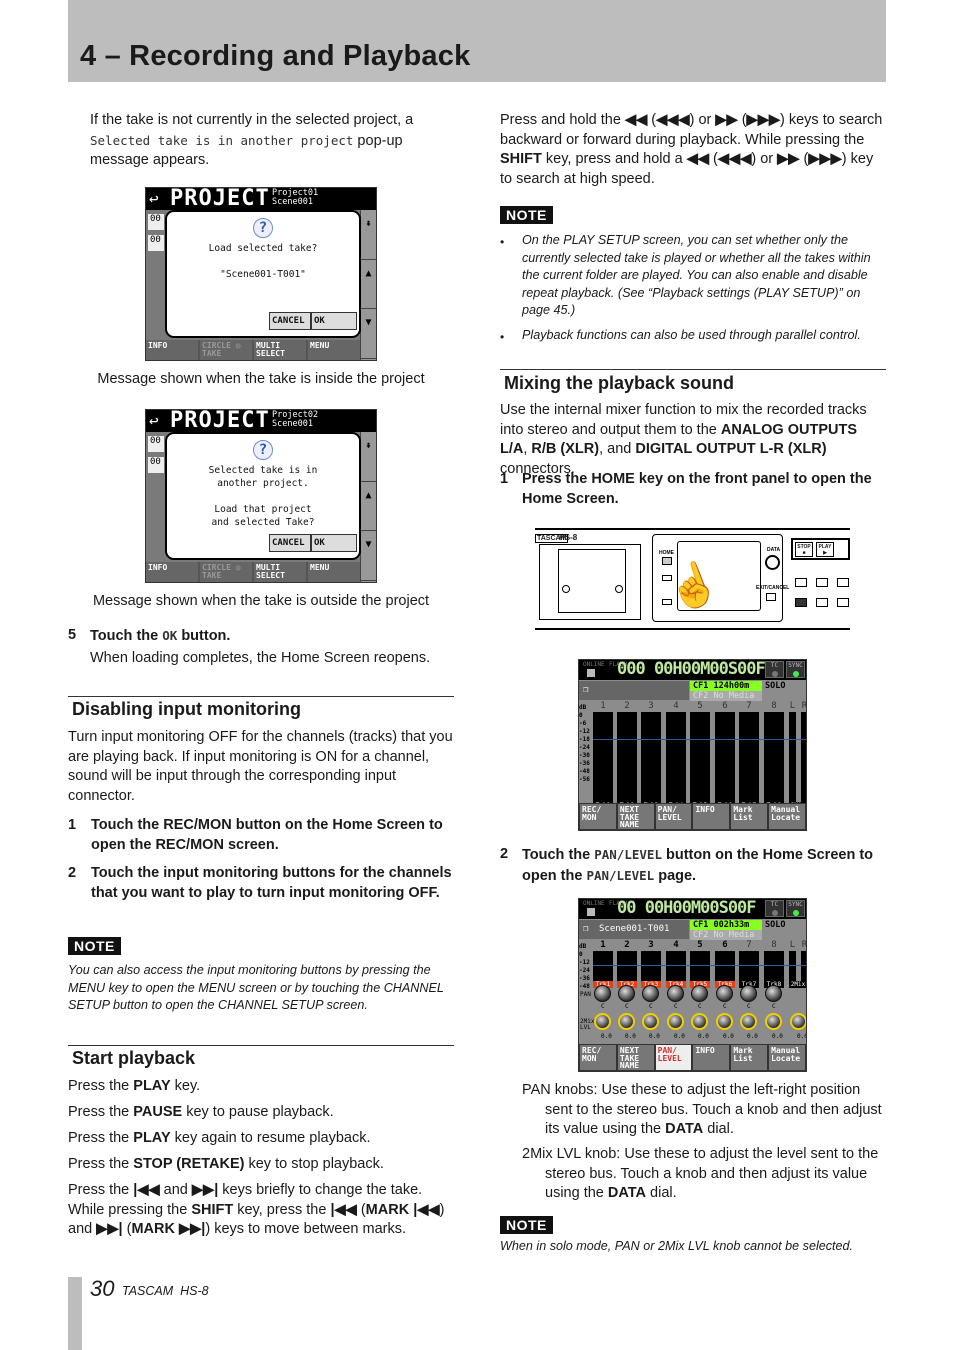  I want to click on key-label: ▶▶|, so click(109, 1229).